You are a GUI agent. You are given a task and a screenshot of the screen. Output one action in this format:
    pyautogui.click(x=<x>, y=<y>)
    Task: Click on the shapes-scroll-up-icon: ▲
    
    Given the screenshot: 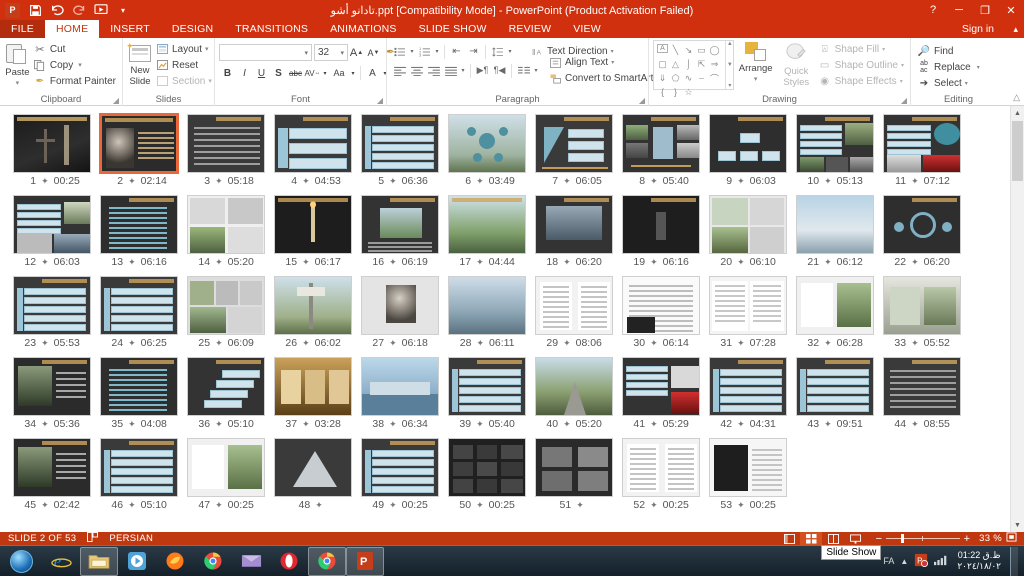 What is the action you would take?
    pyautogui.click(x=730, y=44)
    